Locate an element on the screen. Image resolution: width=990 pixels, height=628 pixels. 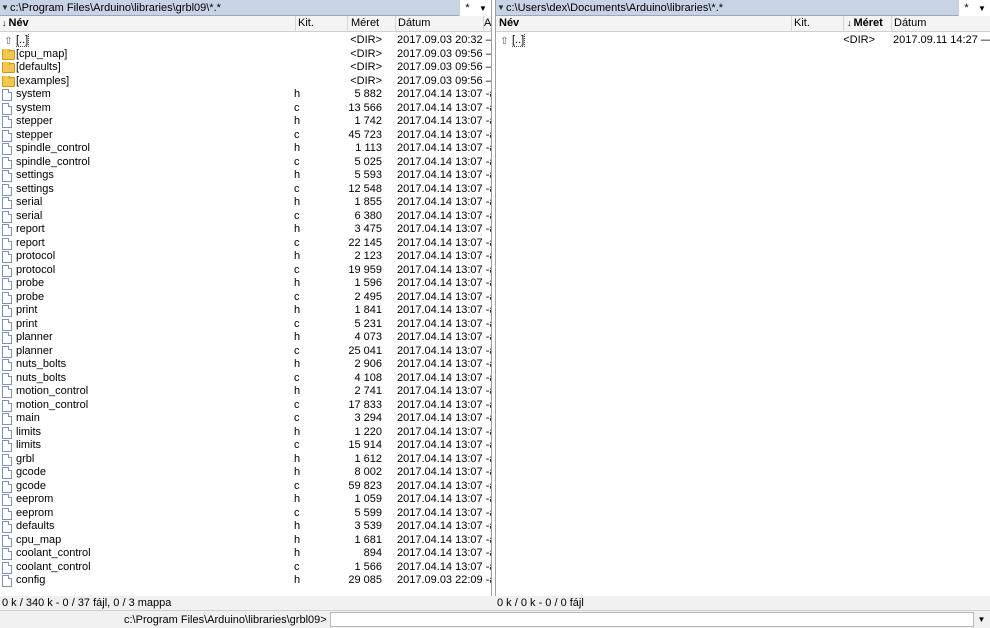
file-row: planner c 25 041 2017.04.14 13:07 -a is located at coordinates (245, 352).